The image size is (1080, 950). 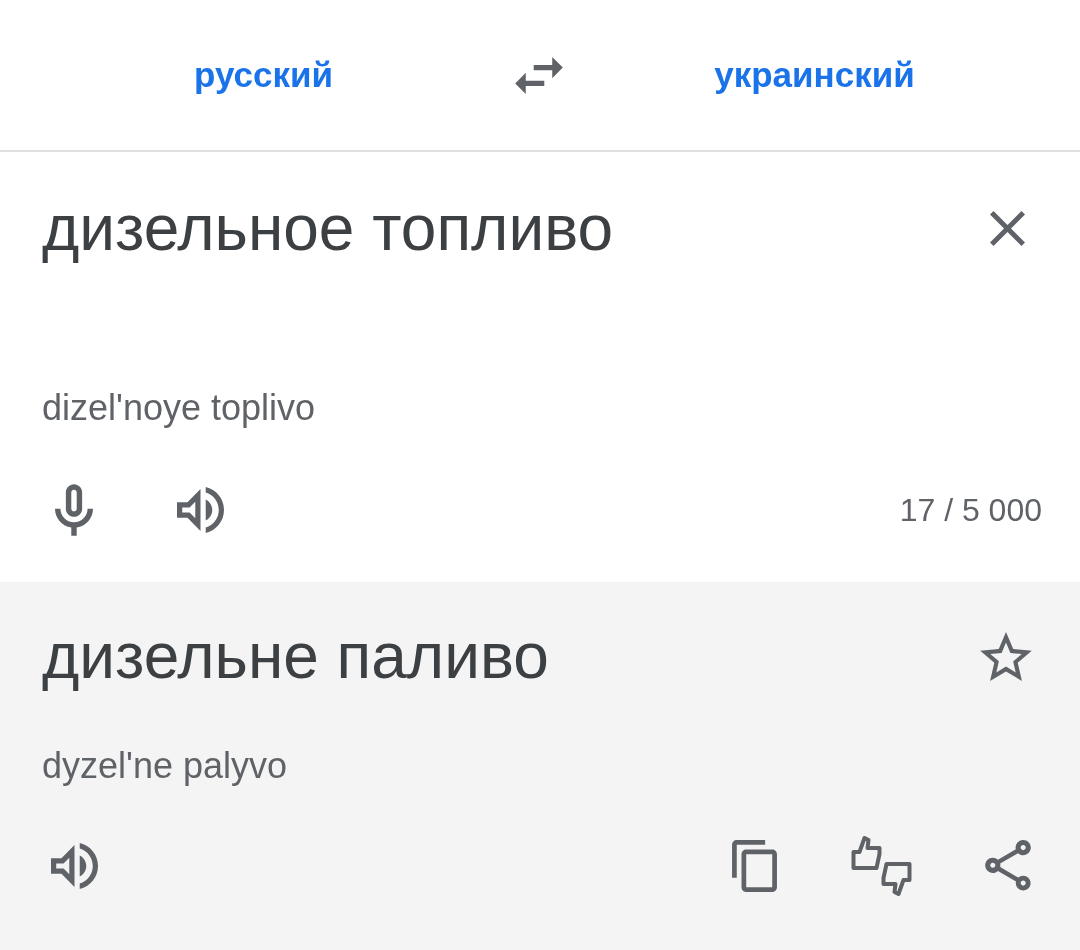 I want to click on microphone-icon, so click(x=74, y=510).